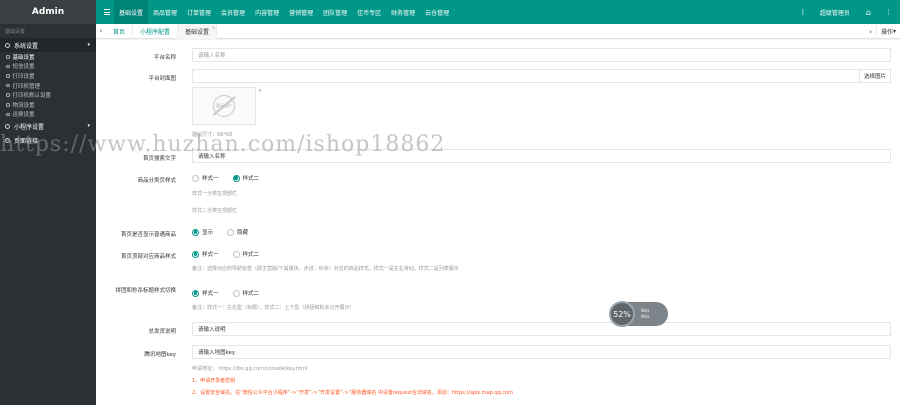  What do you see at coordinates (23, 105) in the screenshot?
I see `sidebar-item-label: 物流设置` at bounding box center [23, 105].